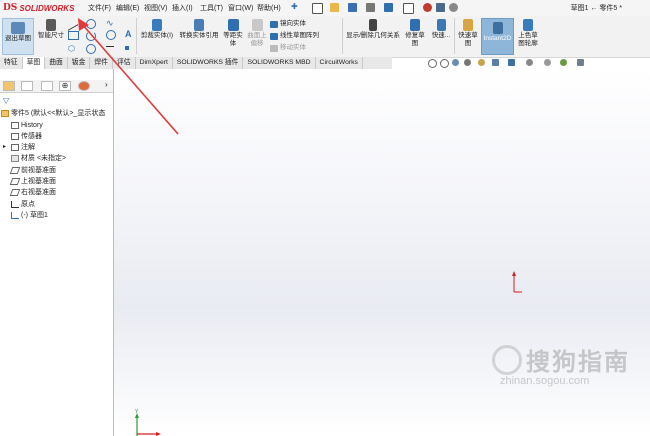 The width and height of the screenshot is (650, 436). Describe the element at coordinates (34, 63) in the screenshot. I see `tab-sketch: 草图` at that location.